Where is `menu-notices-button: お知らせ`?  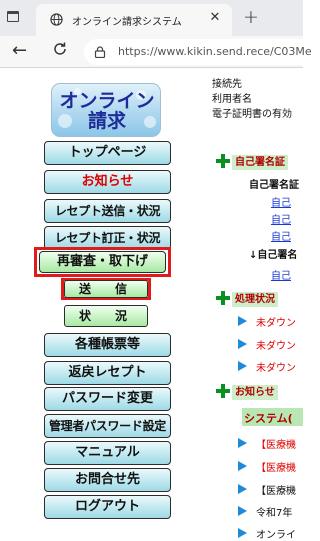
menu-notices-button: お知らせ is located at coordinates (107, 182).